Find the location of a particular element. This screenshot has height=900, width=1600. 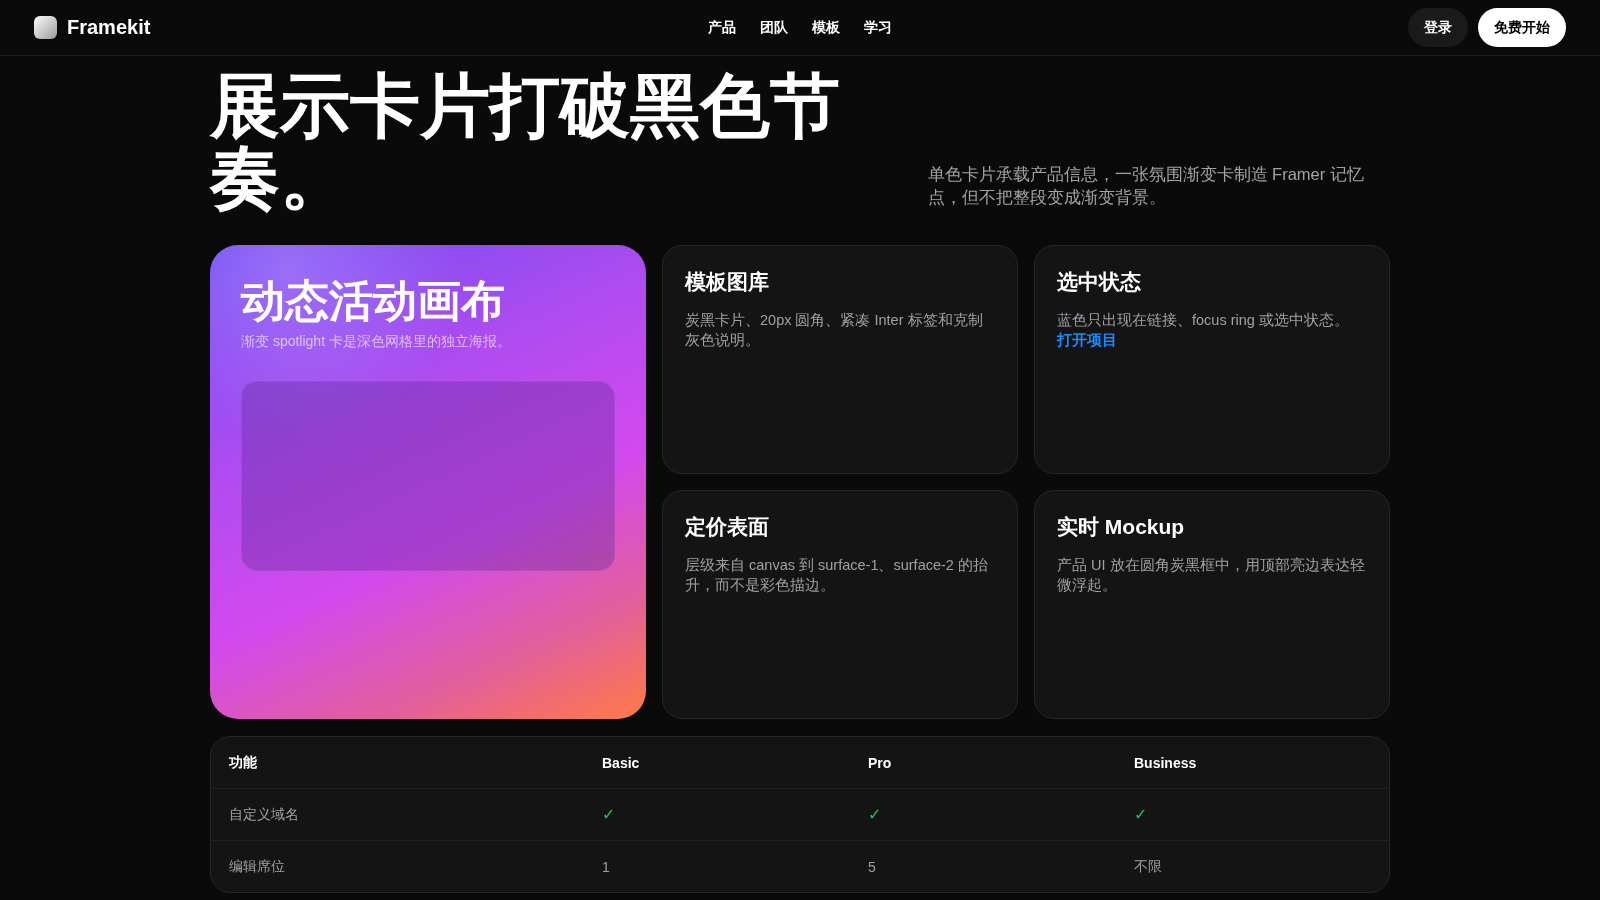

table-cell: 1 is located at coordinates (717, 866).